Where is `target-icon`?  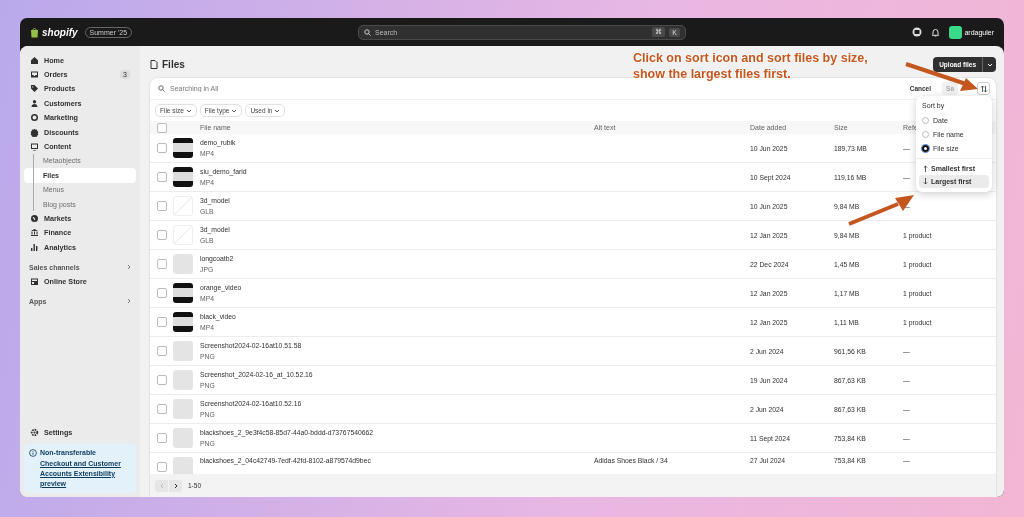 target-icon is located at coordinates (34, 118).